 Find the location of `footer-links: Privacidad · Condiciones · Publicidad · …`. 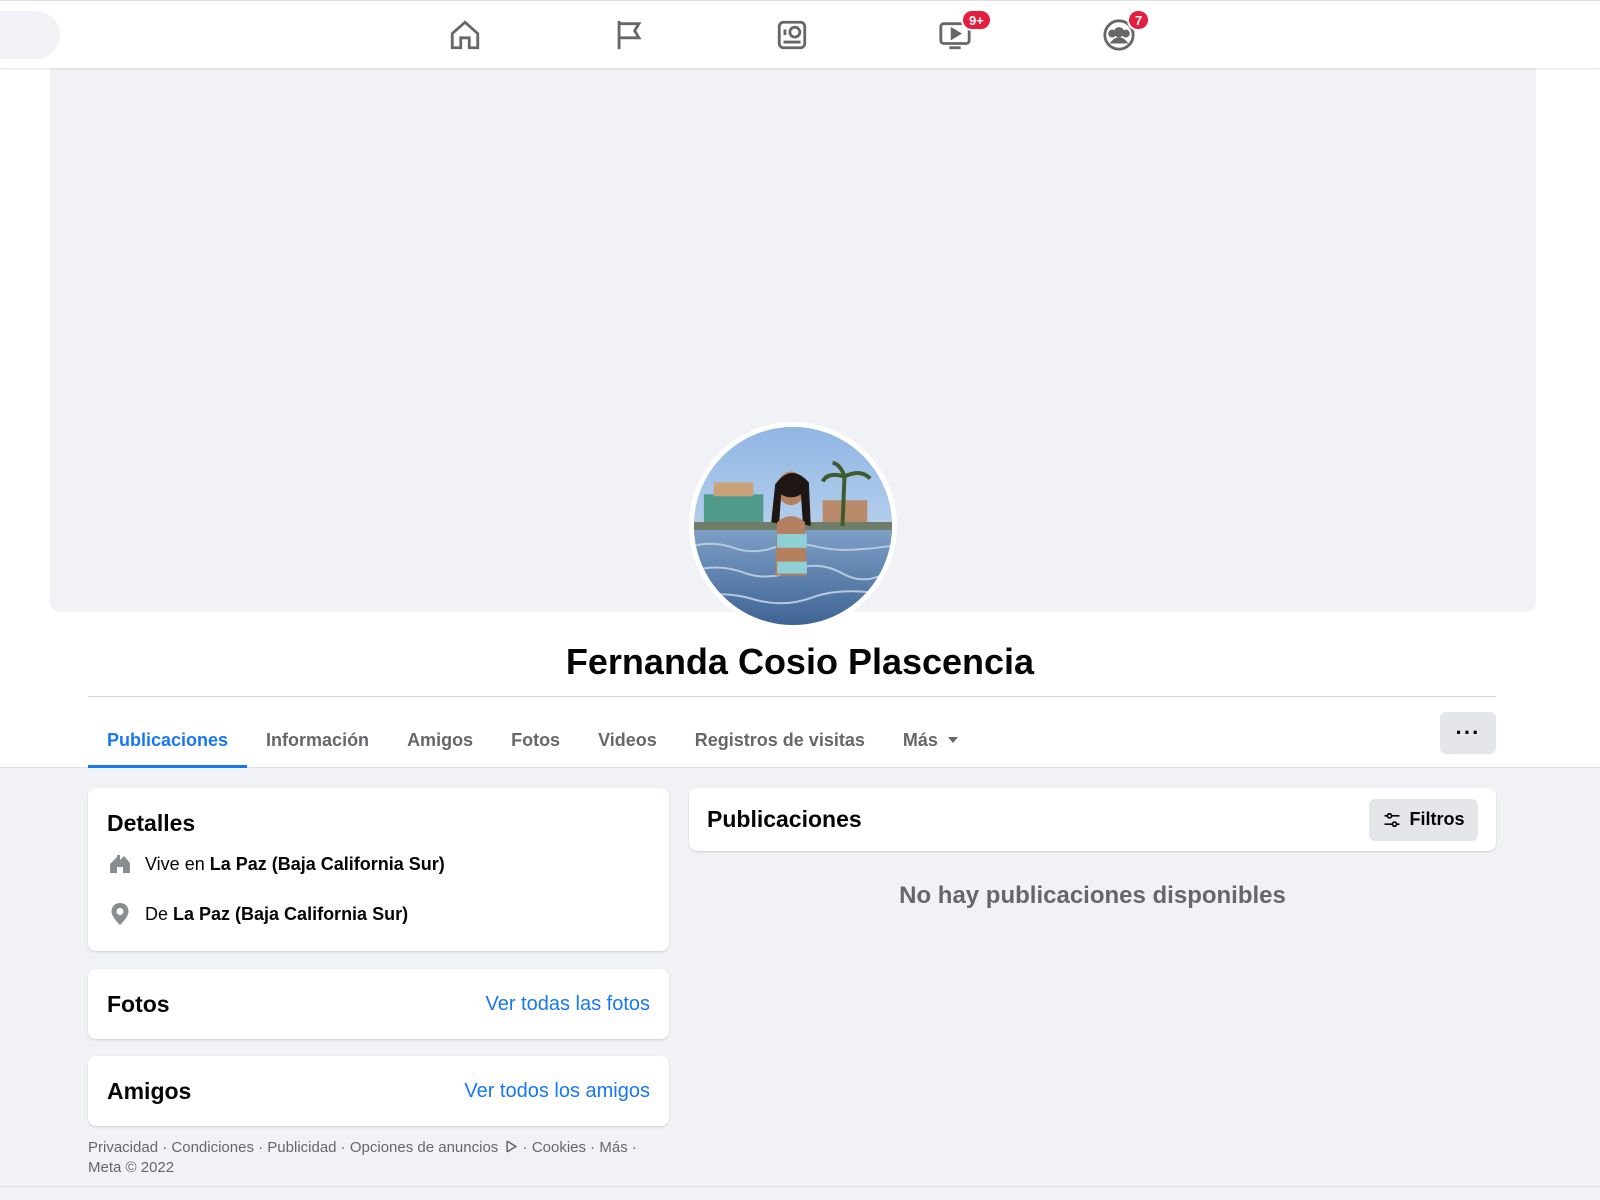

footer-links: Privacidad · Condiciones · Publicidad · … is located at coordinates (388, 1158).